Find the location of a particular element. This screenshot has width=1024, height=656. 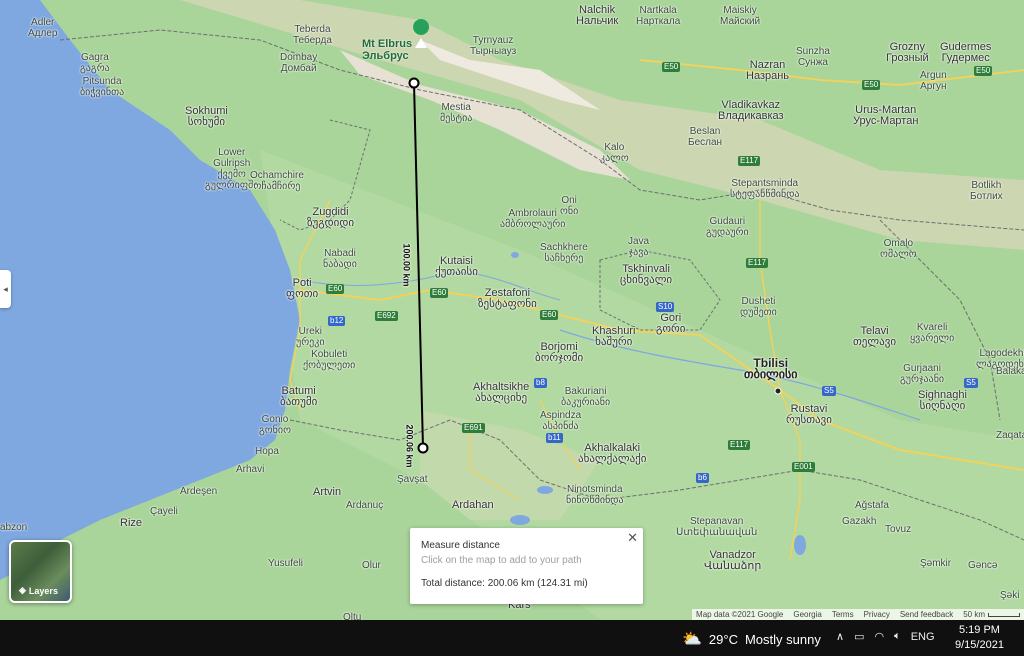

place-label-omalo: Omalo ომალო is located at coordinates (898, 249).